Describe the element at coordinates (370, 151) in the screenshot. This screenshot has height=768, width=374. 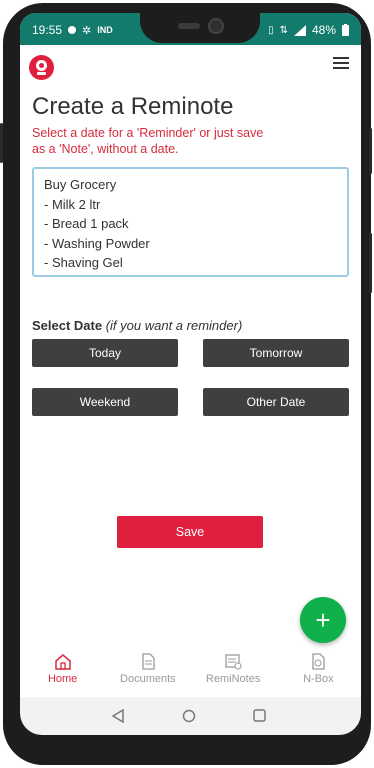
I see `power-button` at that location.